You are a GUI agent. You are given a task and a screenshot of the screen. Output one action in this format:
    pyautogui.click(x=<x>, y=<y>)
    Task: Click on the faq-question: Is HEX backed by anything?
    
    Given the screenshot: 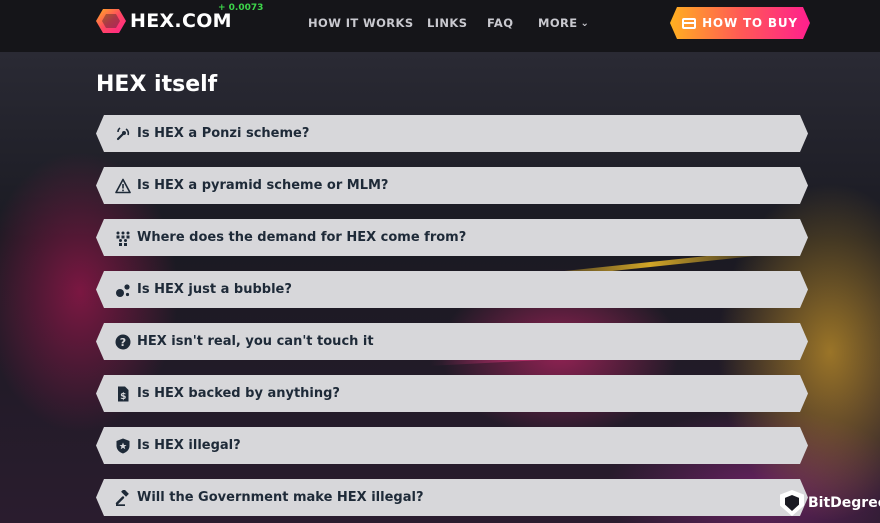 What is the action you would take?
    pyautogui.click(x=238, y=393)
    